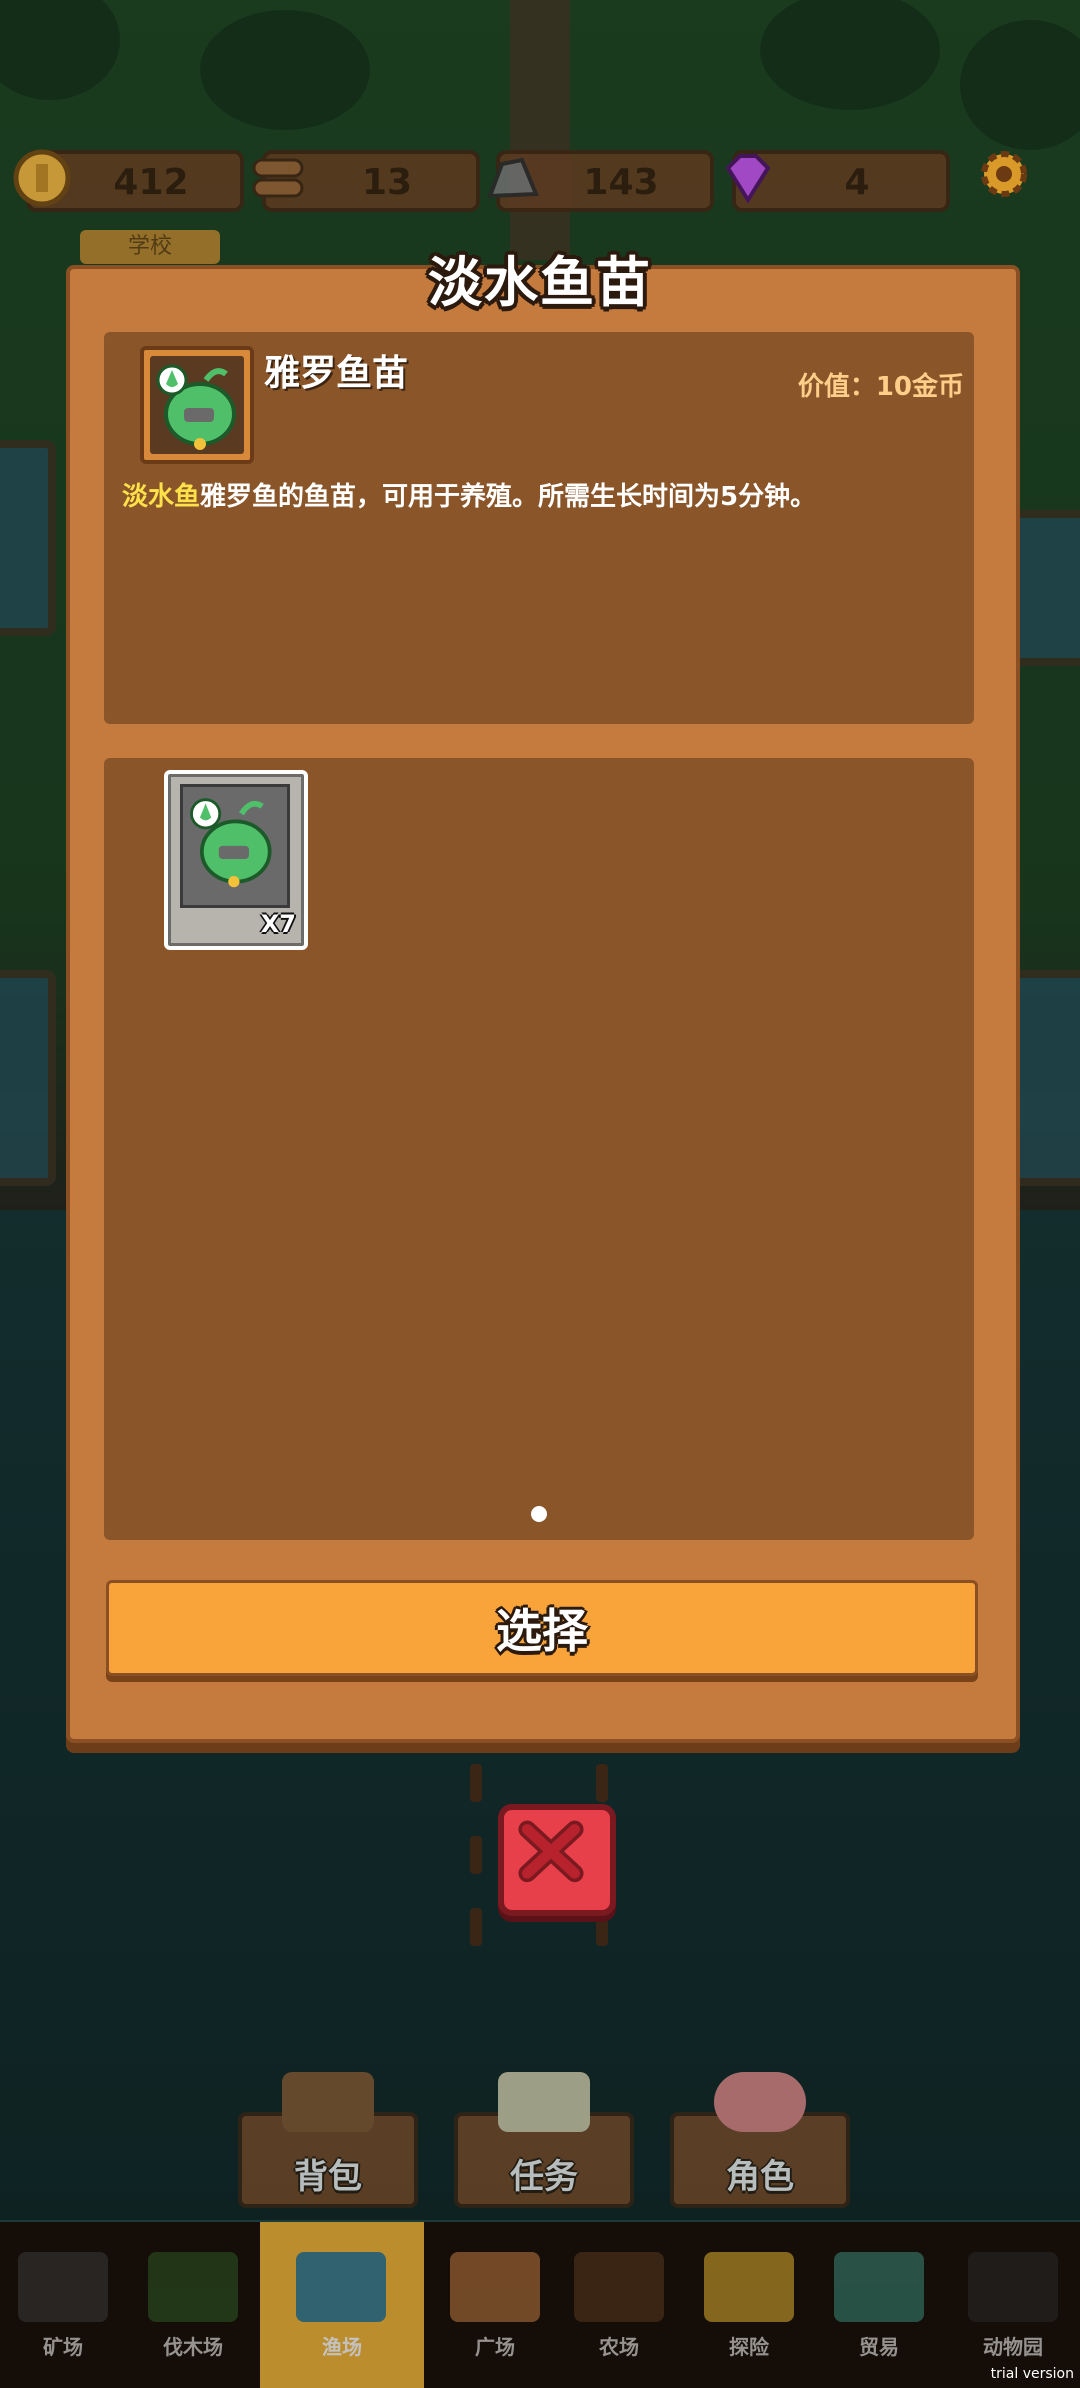 The height and width of the screenshot is (2388, 1080). I want to click on item-info-panel: 雅罗鱼苗 价值：10金币 淡水鱼雅罗鱼的鱼苗，可用于养殖。所需生长时间为5分钟。, so click(539, 528).